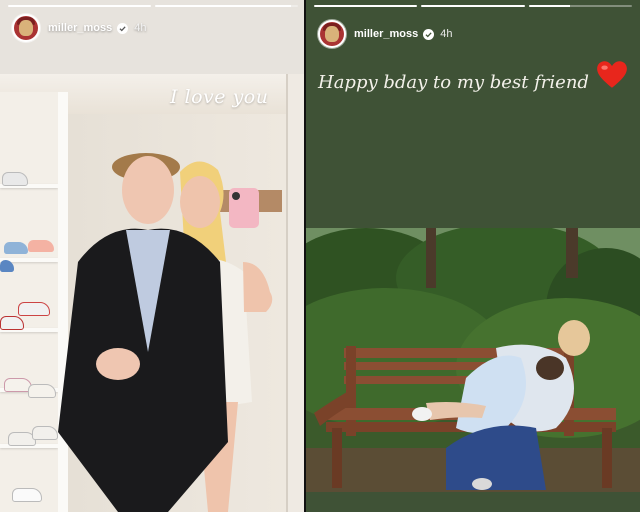 This screenshot has height=512, width=640. Describe the element at coordinates (473, 502) in the screenshot. I see `story-bottom-area` at that location.